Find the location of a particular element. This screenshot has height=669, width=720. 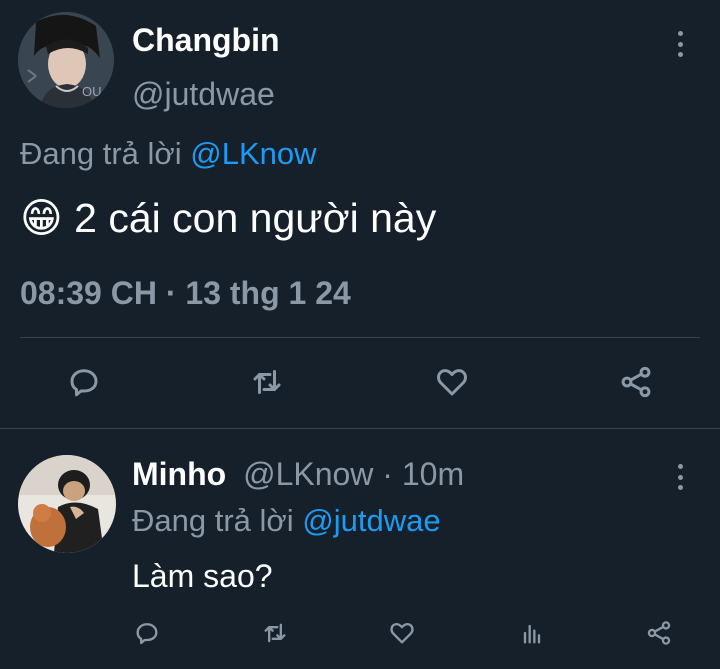

replying-to-line: Đang trả lời @LKnow is located at coordinates (168, 154).